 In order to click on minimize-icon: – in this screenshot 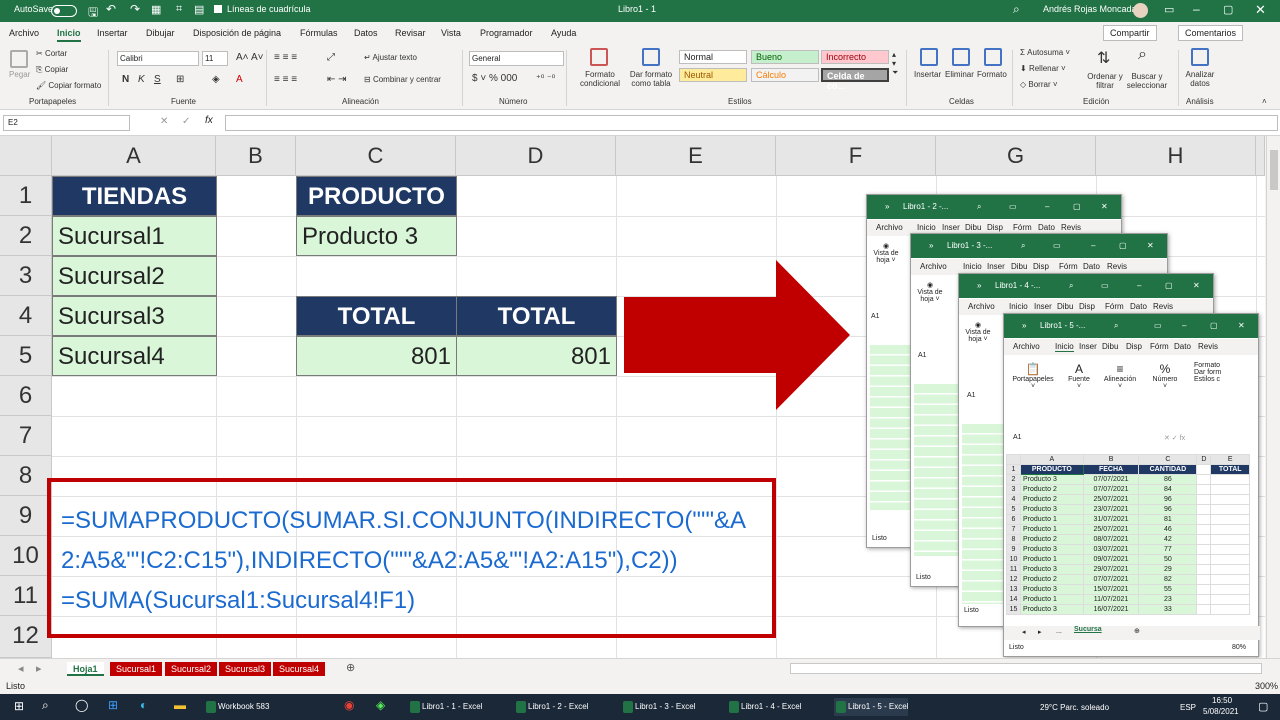, I will do `click(1196, 9)`.